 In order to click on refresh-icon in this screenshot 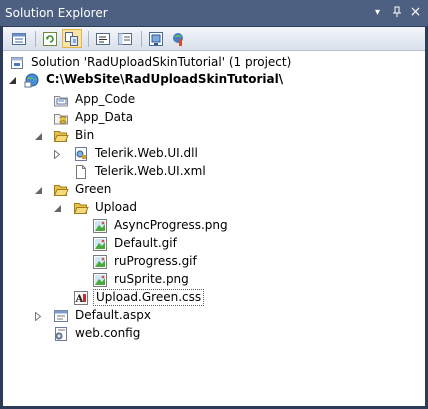, I will do `click(50, 38)`.